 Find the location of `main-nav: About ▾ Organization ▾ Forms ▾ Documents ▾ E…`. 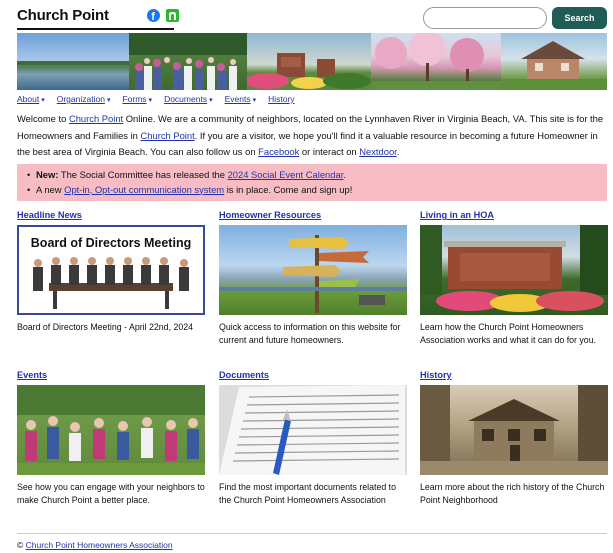

main-nav: About ▾ Organization ▾ Forms ▾ Documents ▾ E… is located at coordinates (156, 100).